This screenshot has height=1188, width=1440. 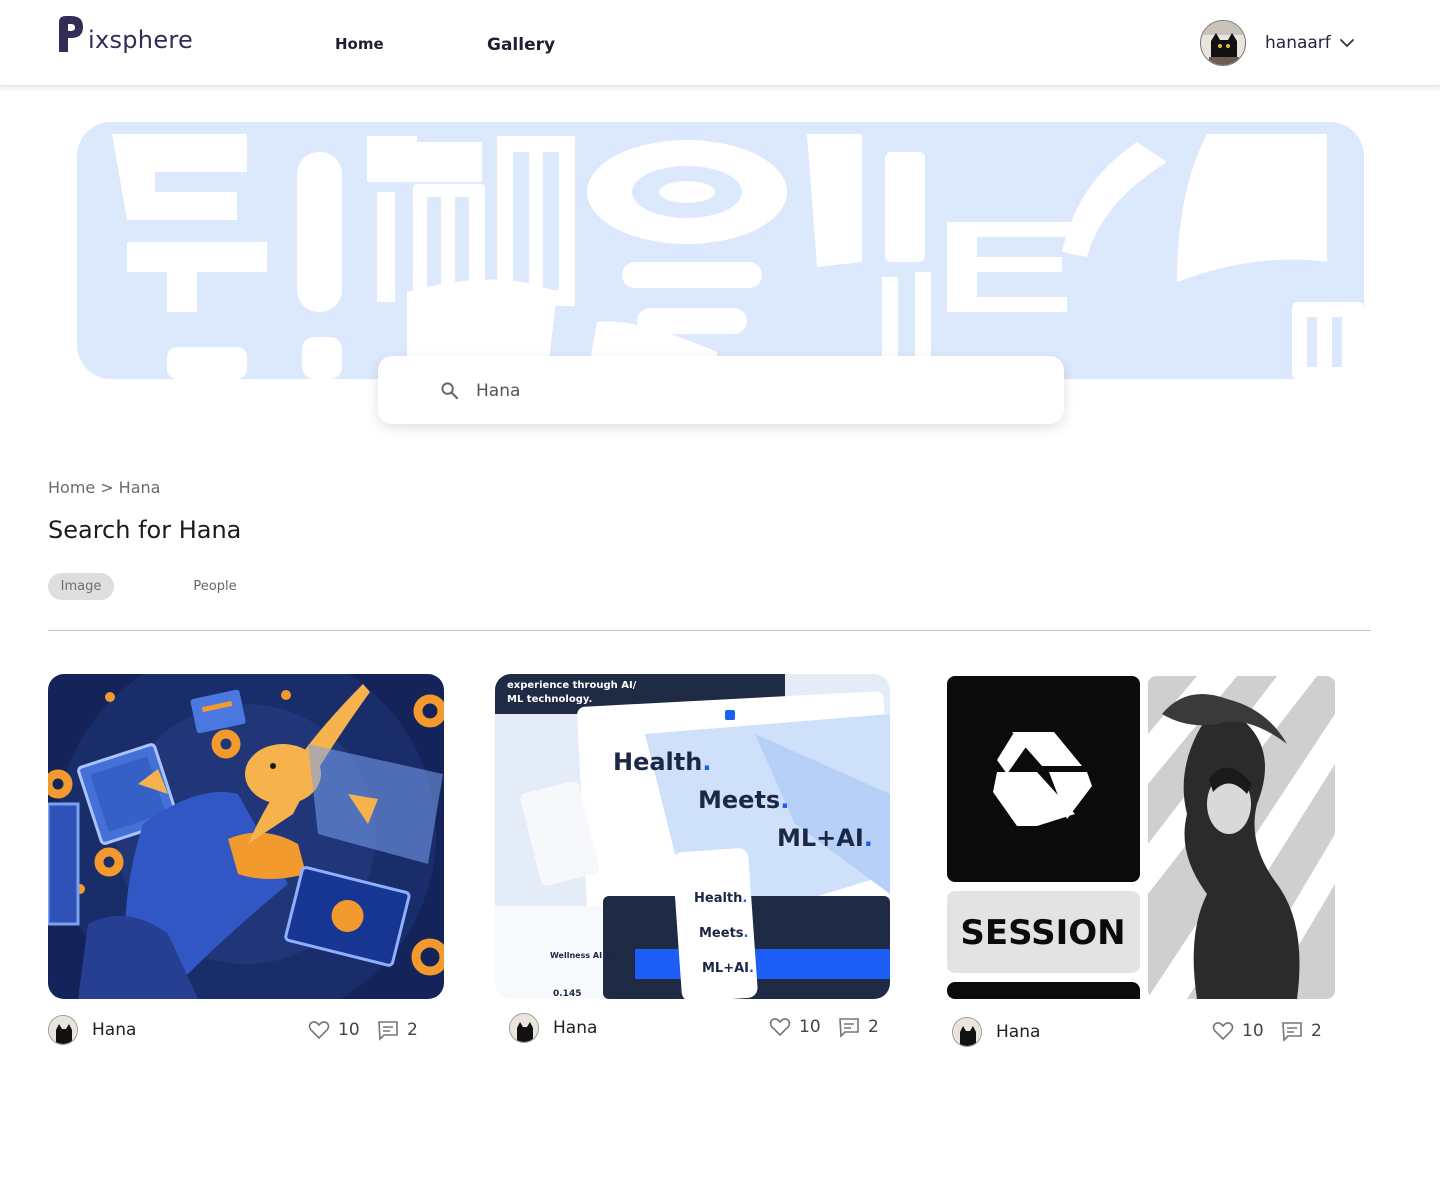 I want to click on pixsphere-logo: ixsphere, so click(x=124, y=34).